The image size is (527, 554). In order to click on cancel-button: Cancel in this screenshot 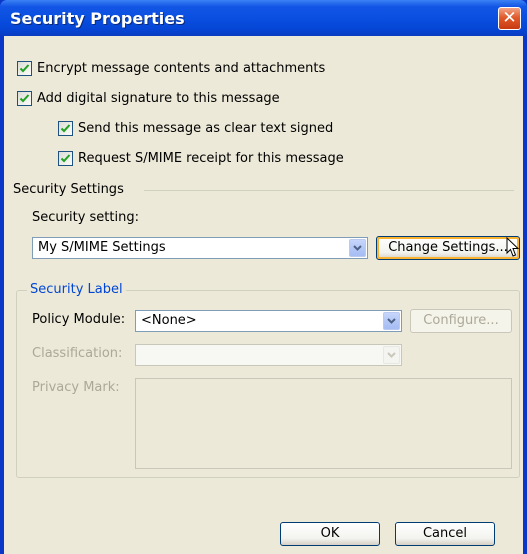, I will do `click(445, 534)`.